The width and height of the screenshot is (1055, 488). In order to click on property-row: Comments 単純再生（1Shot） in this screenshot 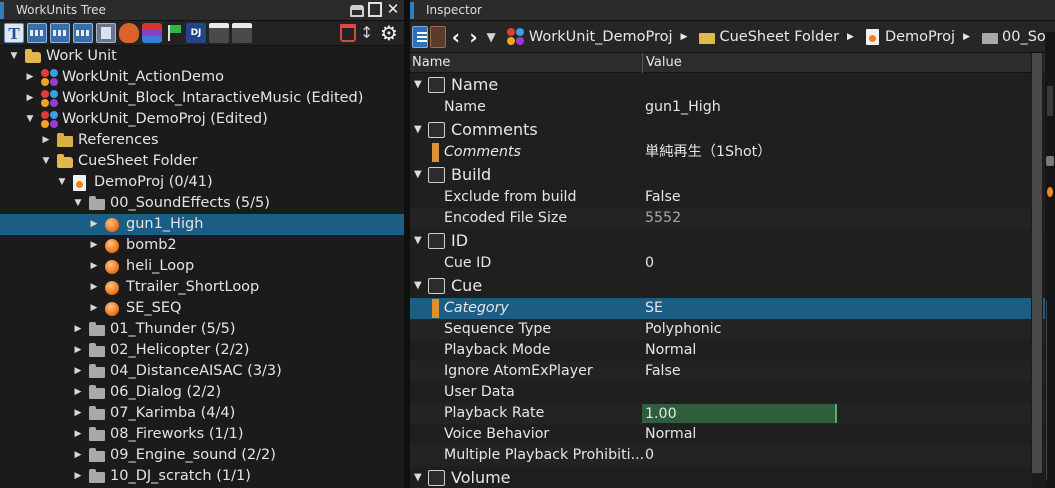, I will do `click(732, 152)`.